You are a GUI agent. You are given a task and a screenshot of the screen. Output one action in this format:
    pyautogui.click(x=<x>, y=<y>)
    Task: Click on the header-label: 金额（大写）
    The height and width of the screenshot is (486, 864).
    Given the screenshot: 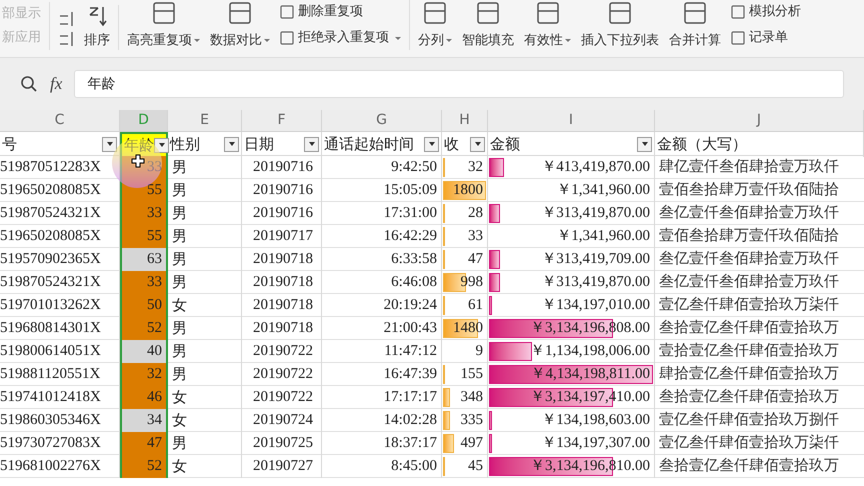 What is the action you would take?
    pyautogui.click(x=702, y=144)
    